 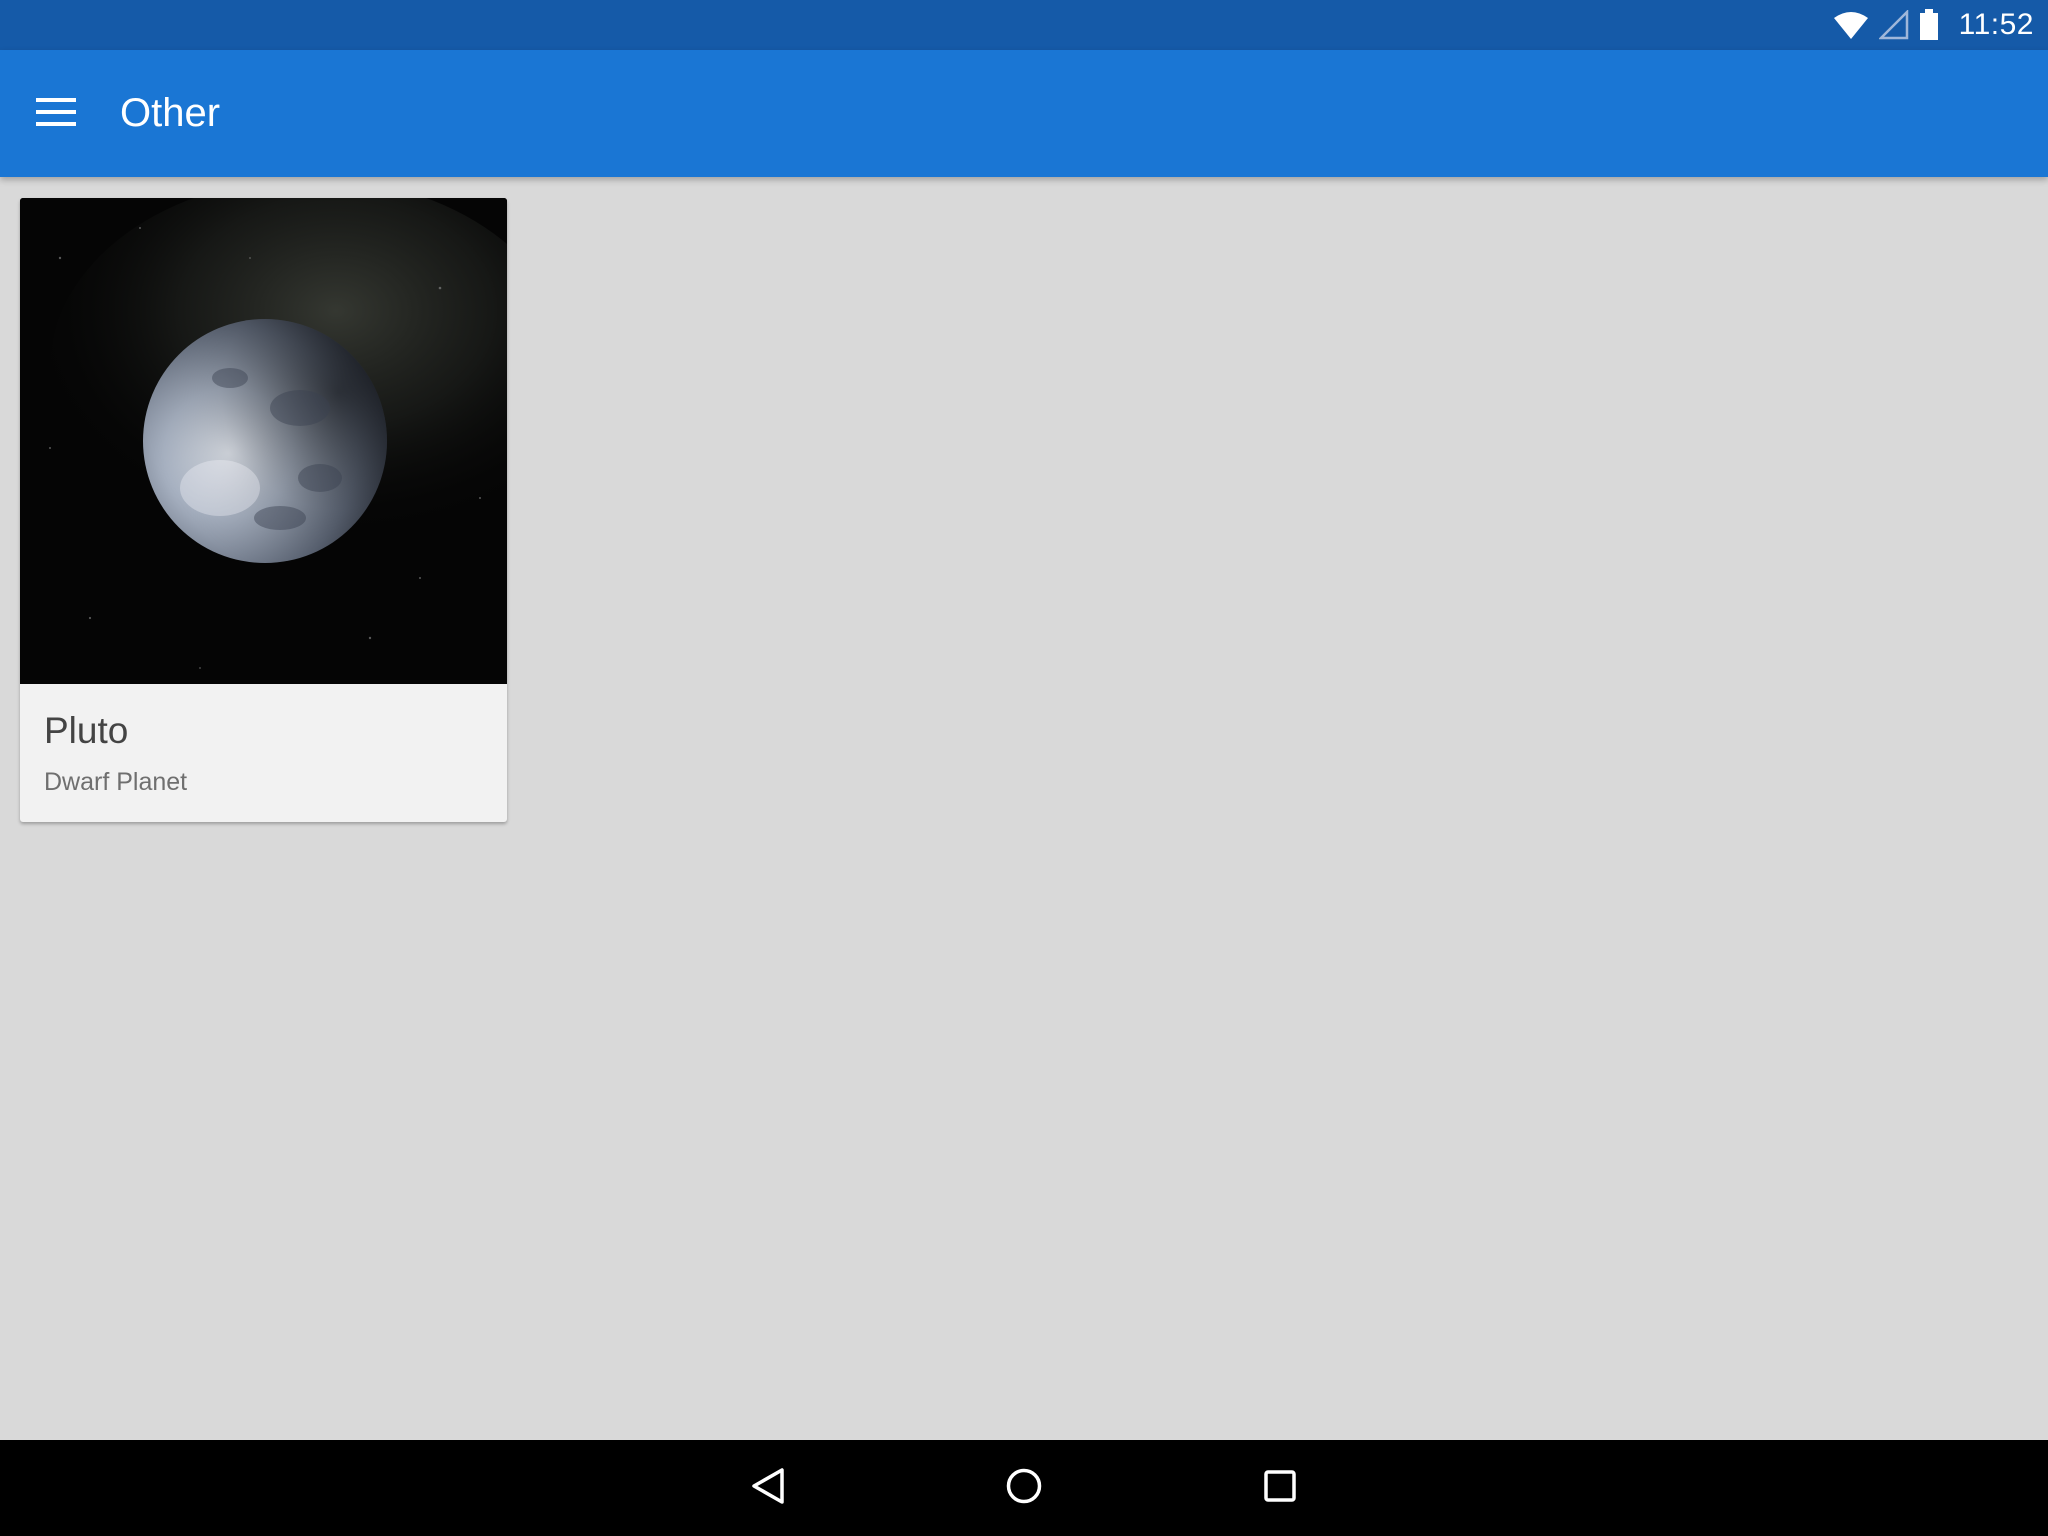 I want to click on menu-button, so click(x=56, y=114).